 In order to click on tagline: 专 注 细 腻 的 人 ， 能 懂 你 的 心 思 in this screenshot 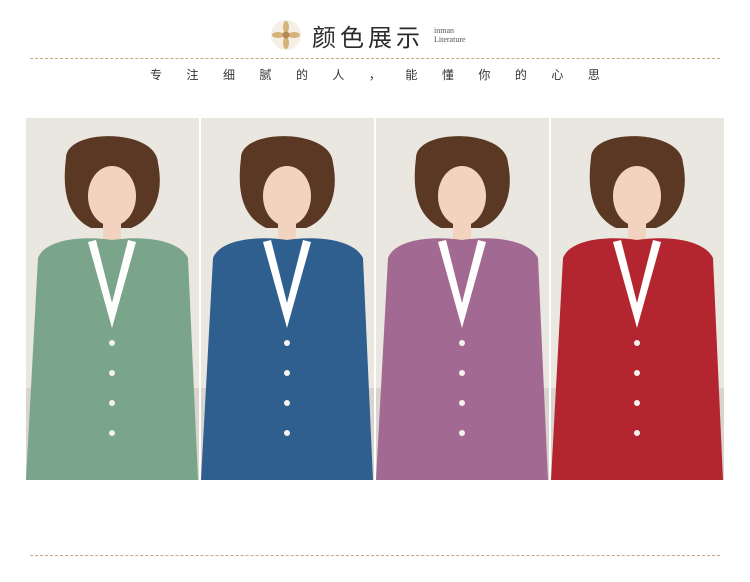, I will do `click(375, 74)`.